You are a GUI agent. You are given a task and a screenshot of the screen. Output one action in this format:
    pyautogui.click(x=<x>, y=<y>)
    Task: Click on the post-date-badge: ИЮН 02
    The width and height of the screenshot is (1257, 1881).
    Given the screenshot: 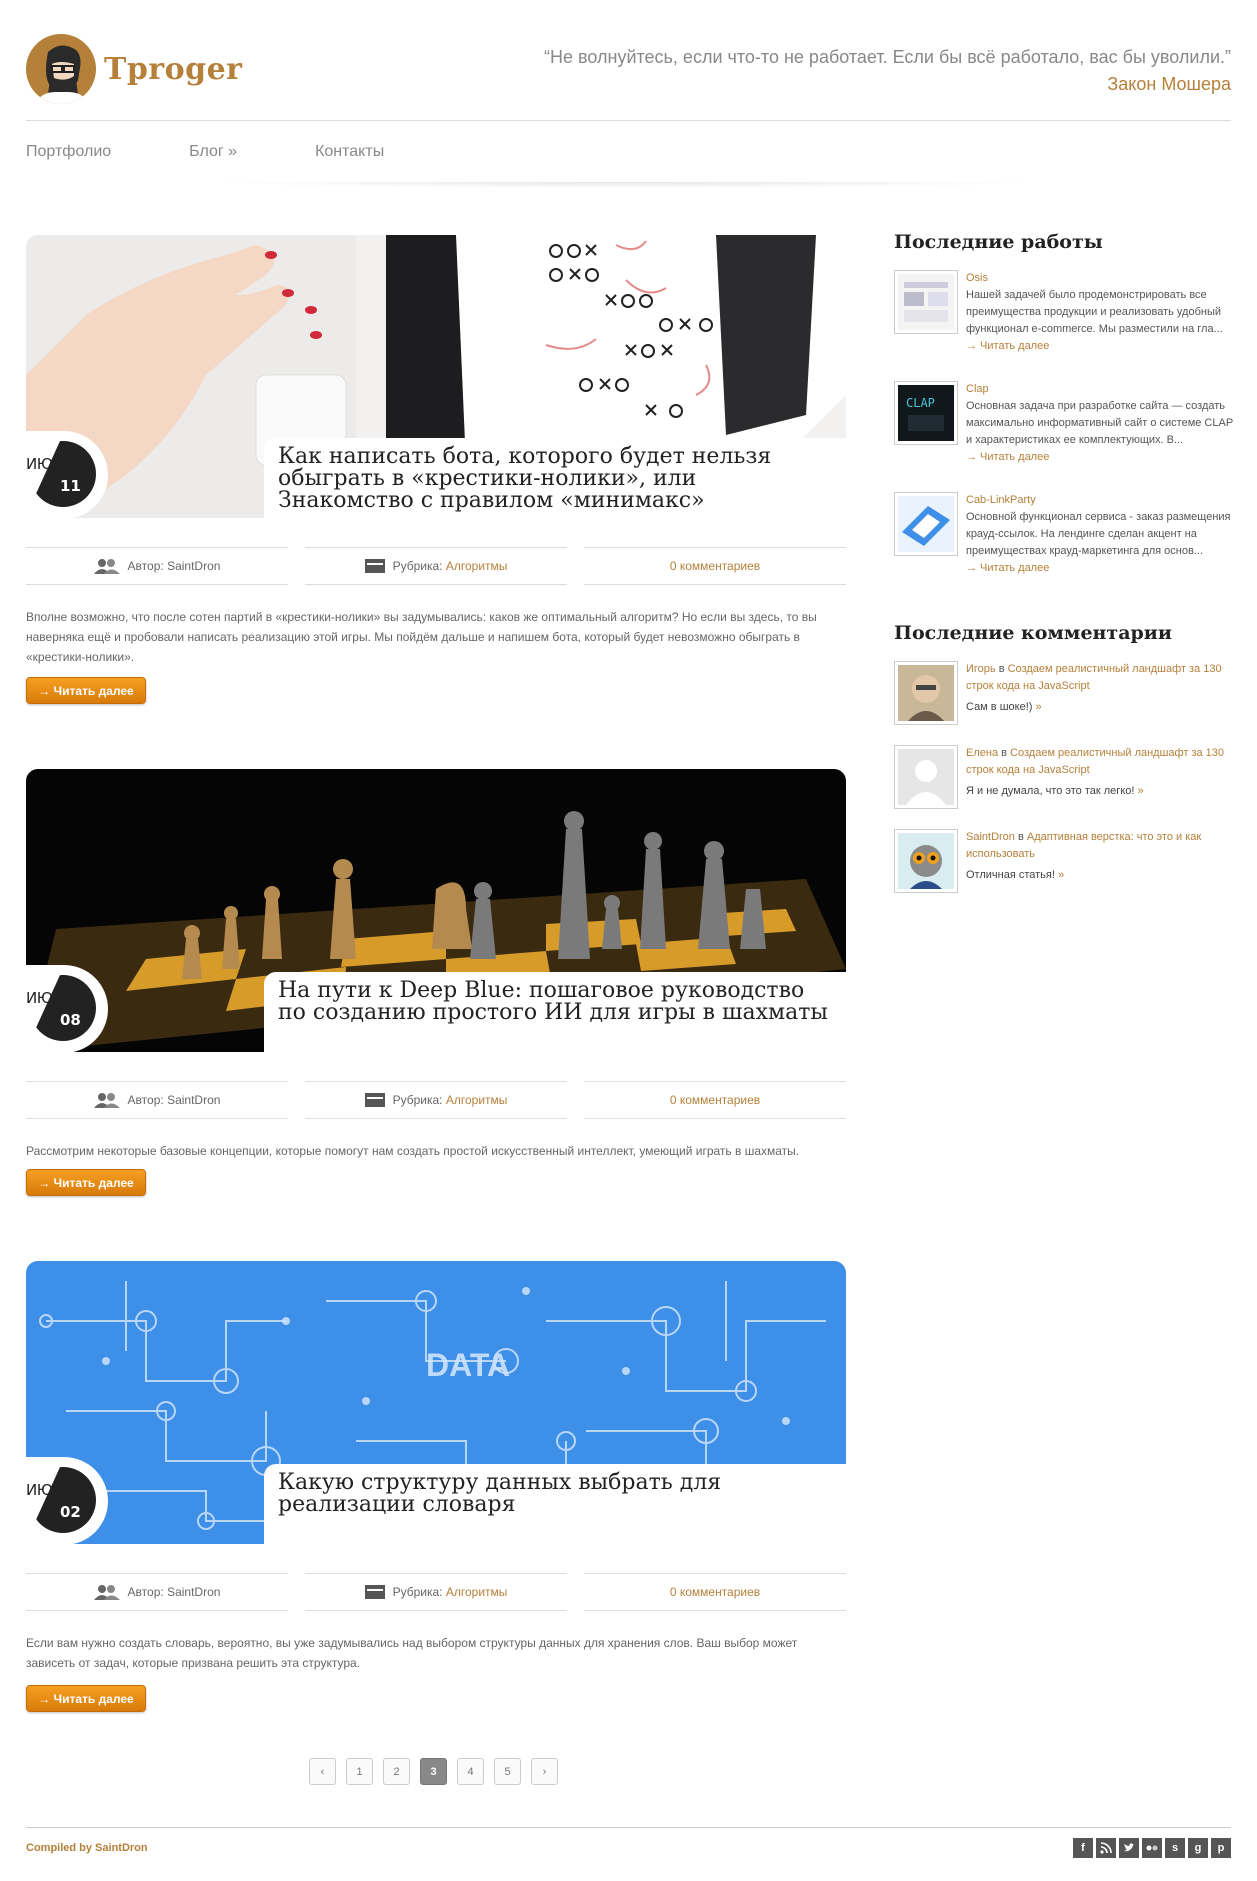 What is the action you would take?
    pyautogui.click(x=54, y=1501)
    